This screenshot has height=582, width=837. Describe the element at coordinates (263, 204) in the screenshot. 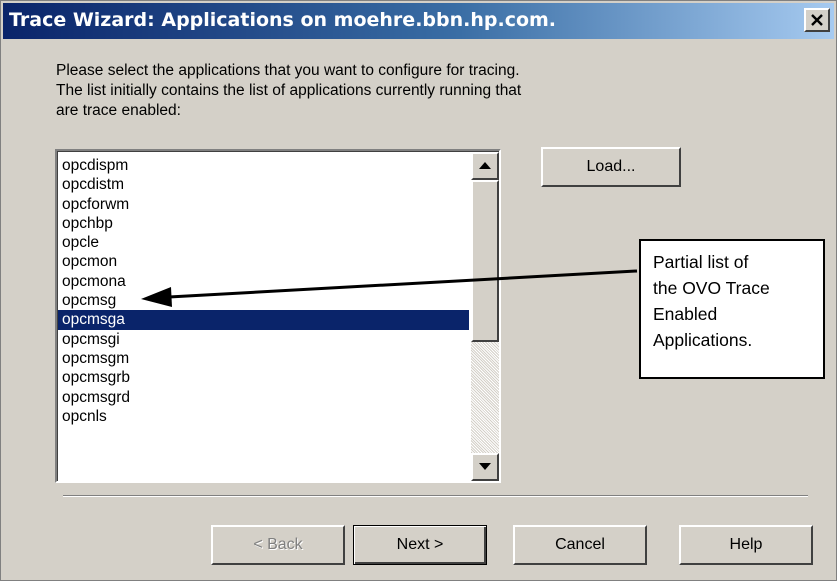

I see `list-item: opcforwm` at that location.